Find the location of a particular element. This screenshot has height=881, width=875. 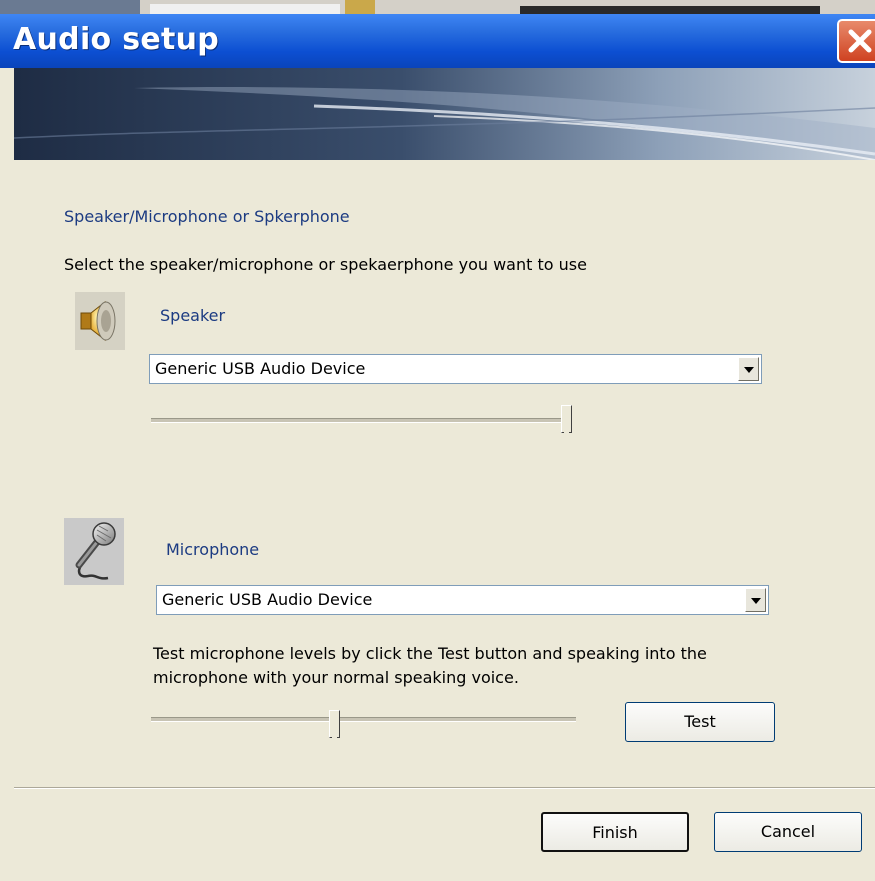

test-button: Test is located at coordinates (700, 722).